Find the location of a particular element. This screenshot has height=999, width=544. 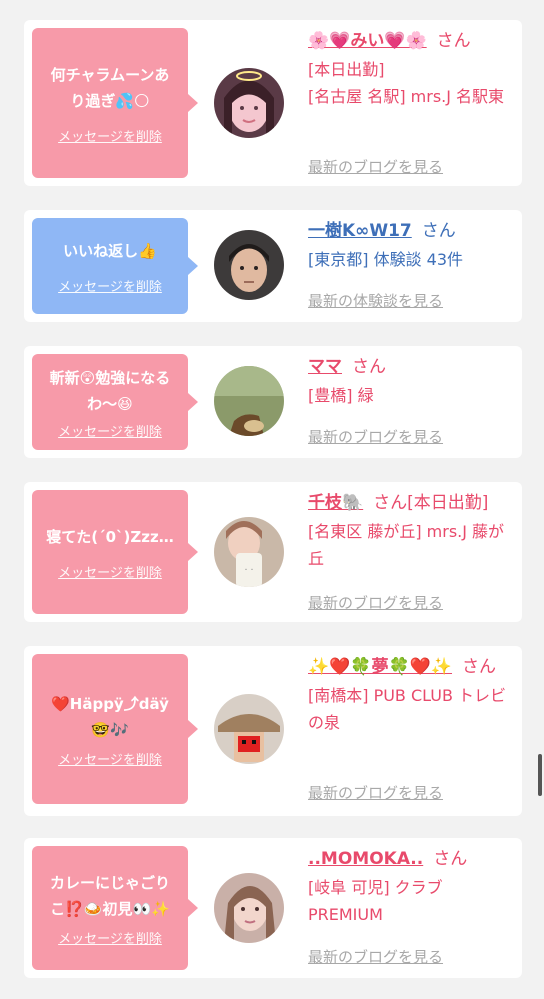

avatar-photo-5-icon is located at coordinates (249, 729).